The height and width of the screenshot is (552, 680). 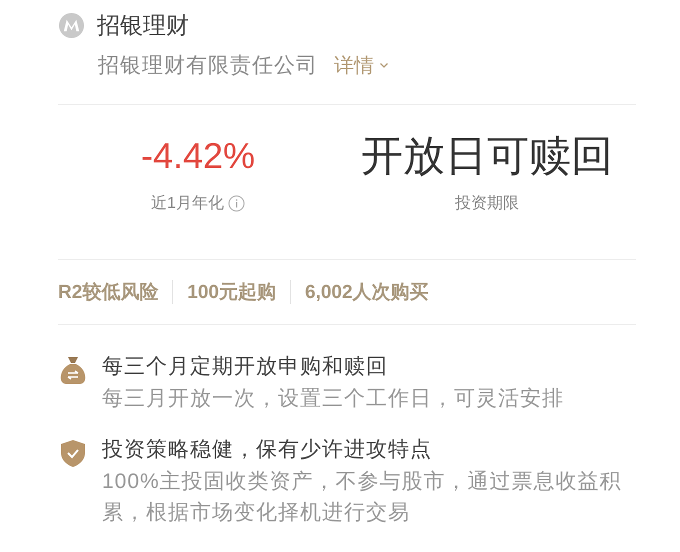 I want to click on feature-description: 每三月开放一次，设置三个工作日，可灵活安排, so click(x=333, y=399).